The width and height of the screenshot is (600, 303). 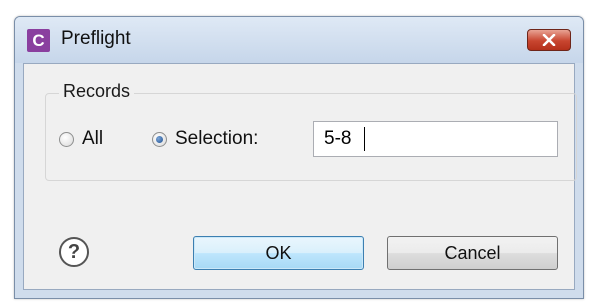 What do you see at coordinates (38, 40) in the screenshot?
I see `app-icon: C` at bounding box center [38, 40].